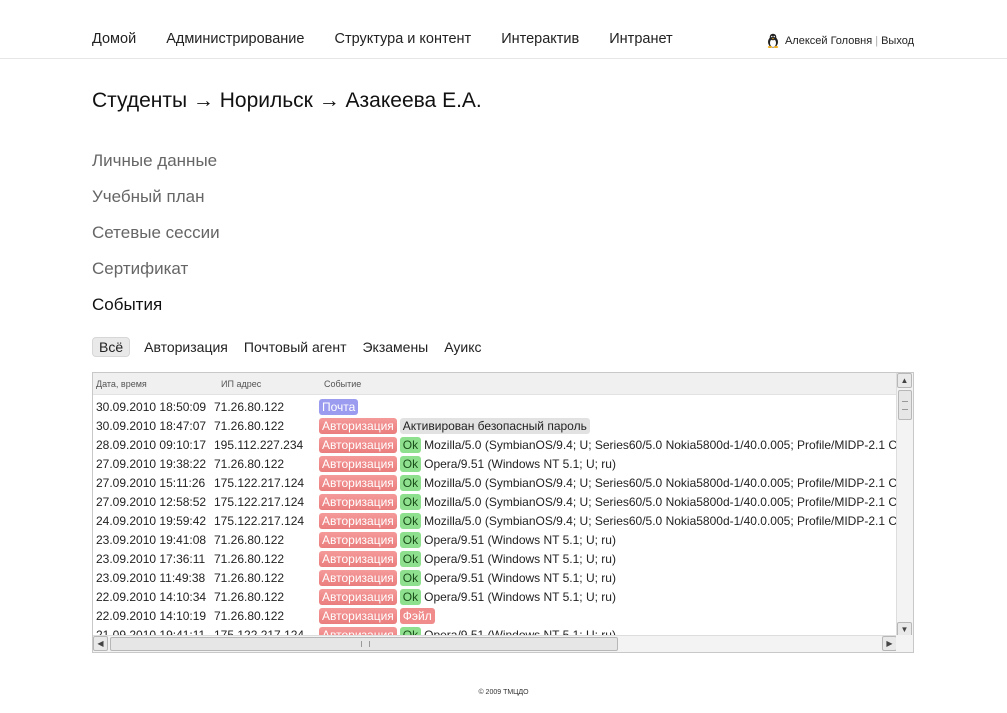 The height and width of the screenshot is (713, 1007). Describe the element at coordinates (151, 464) in the screenshot. I see `row-datetime: 27.09.2010 19:38:22` at that location.